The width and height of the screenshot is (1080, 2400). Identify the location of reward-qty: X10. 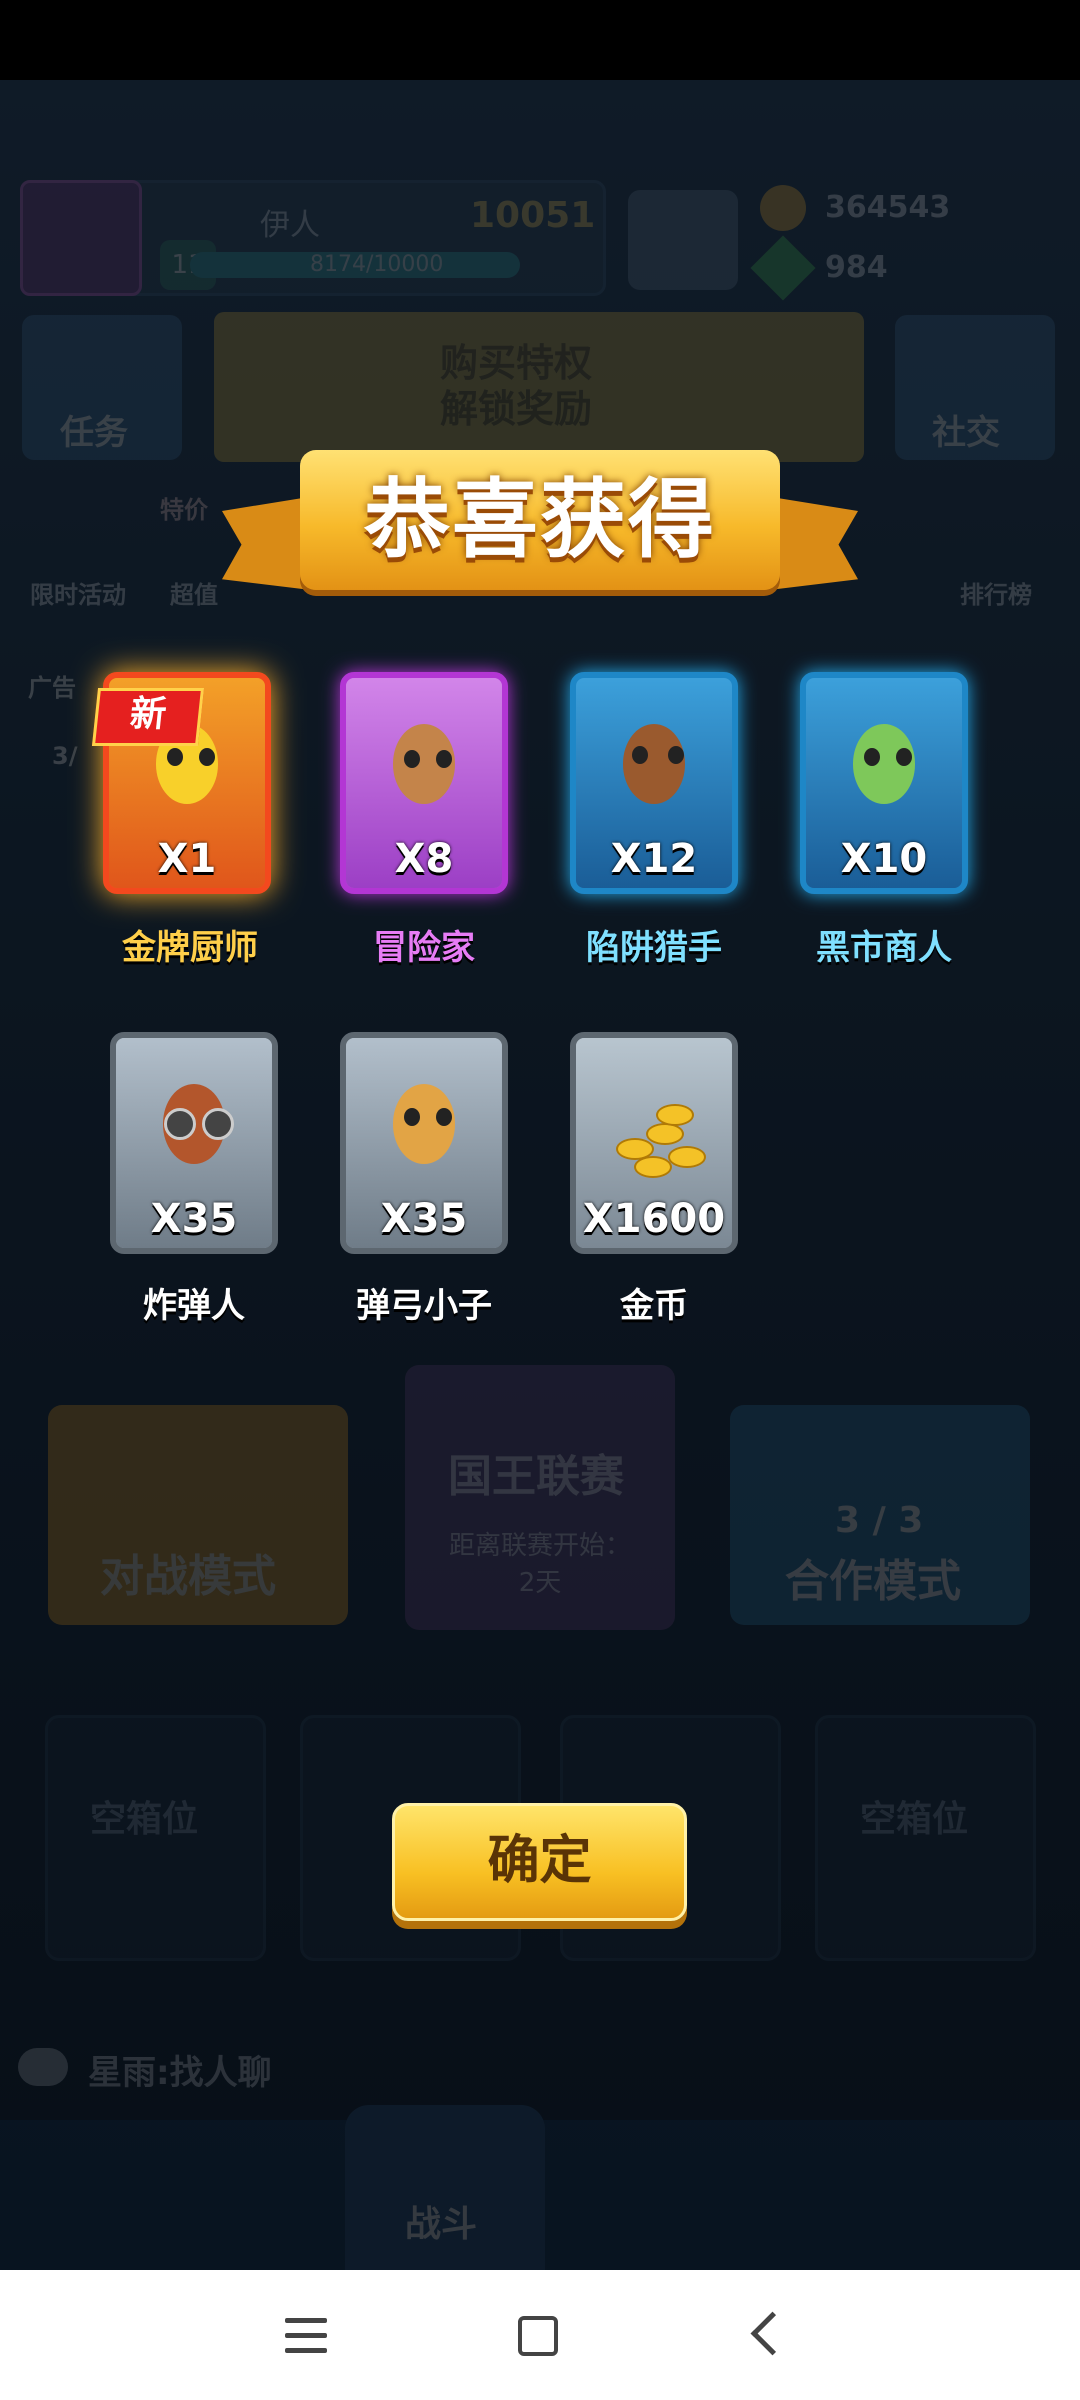
(884, 859).